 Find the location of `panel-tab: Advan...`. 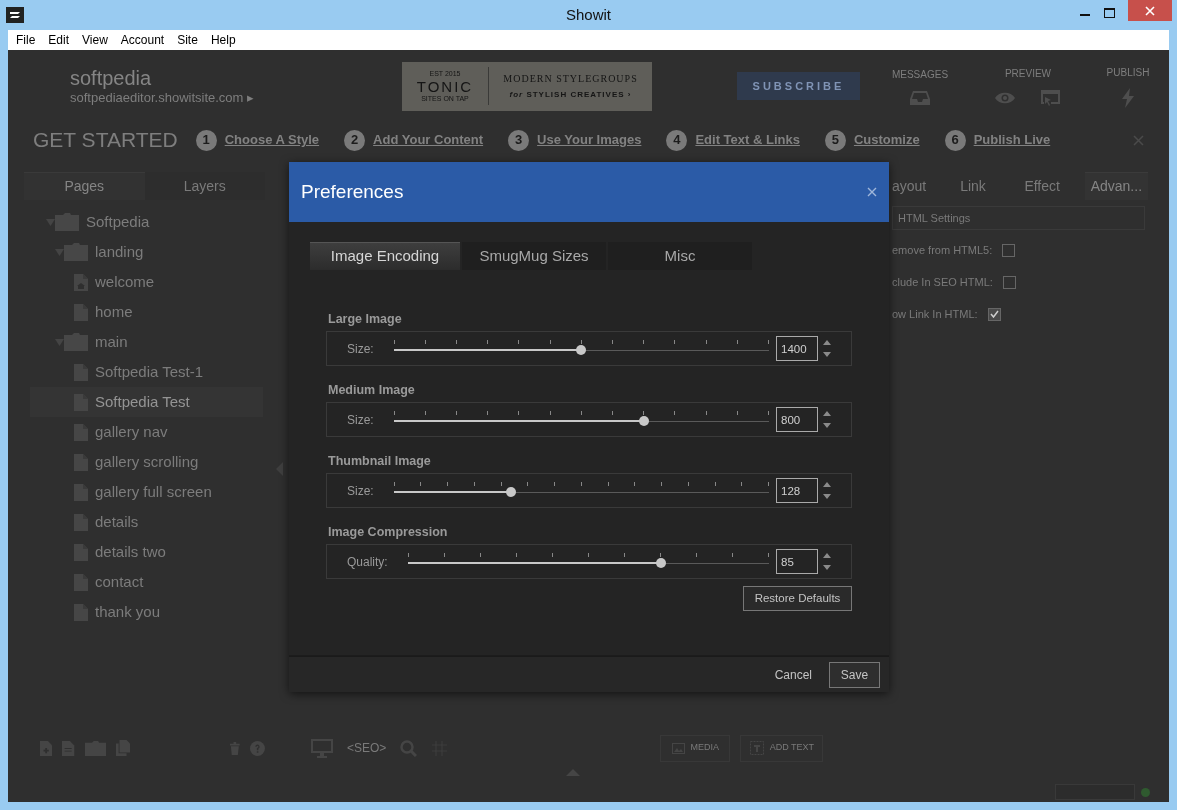

panel-tab: Advan... is located at coordinates (1116, 186).